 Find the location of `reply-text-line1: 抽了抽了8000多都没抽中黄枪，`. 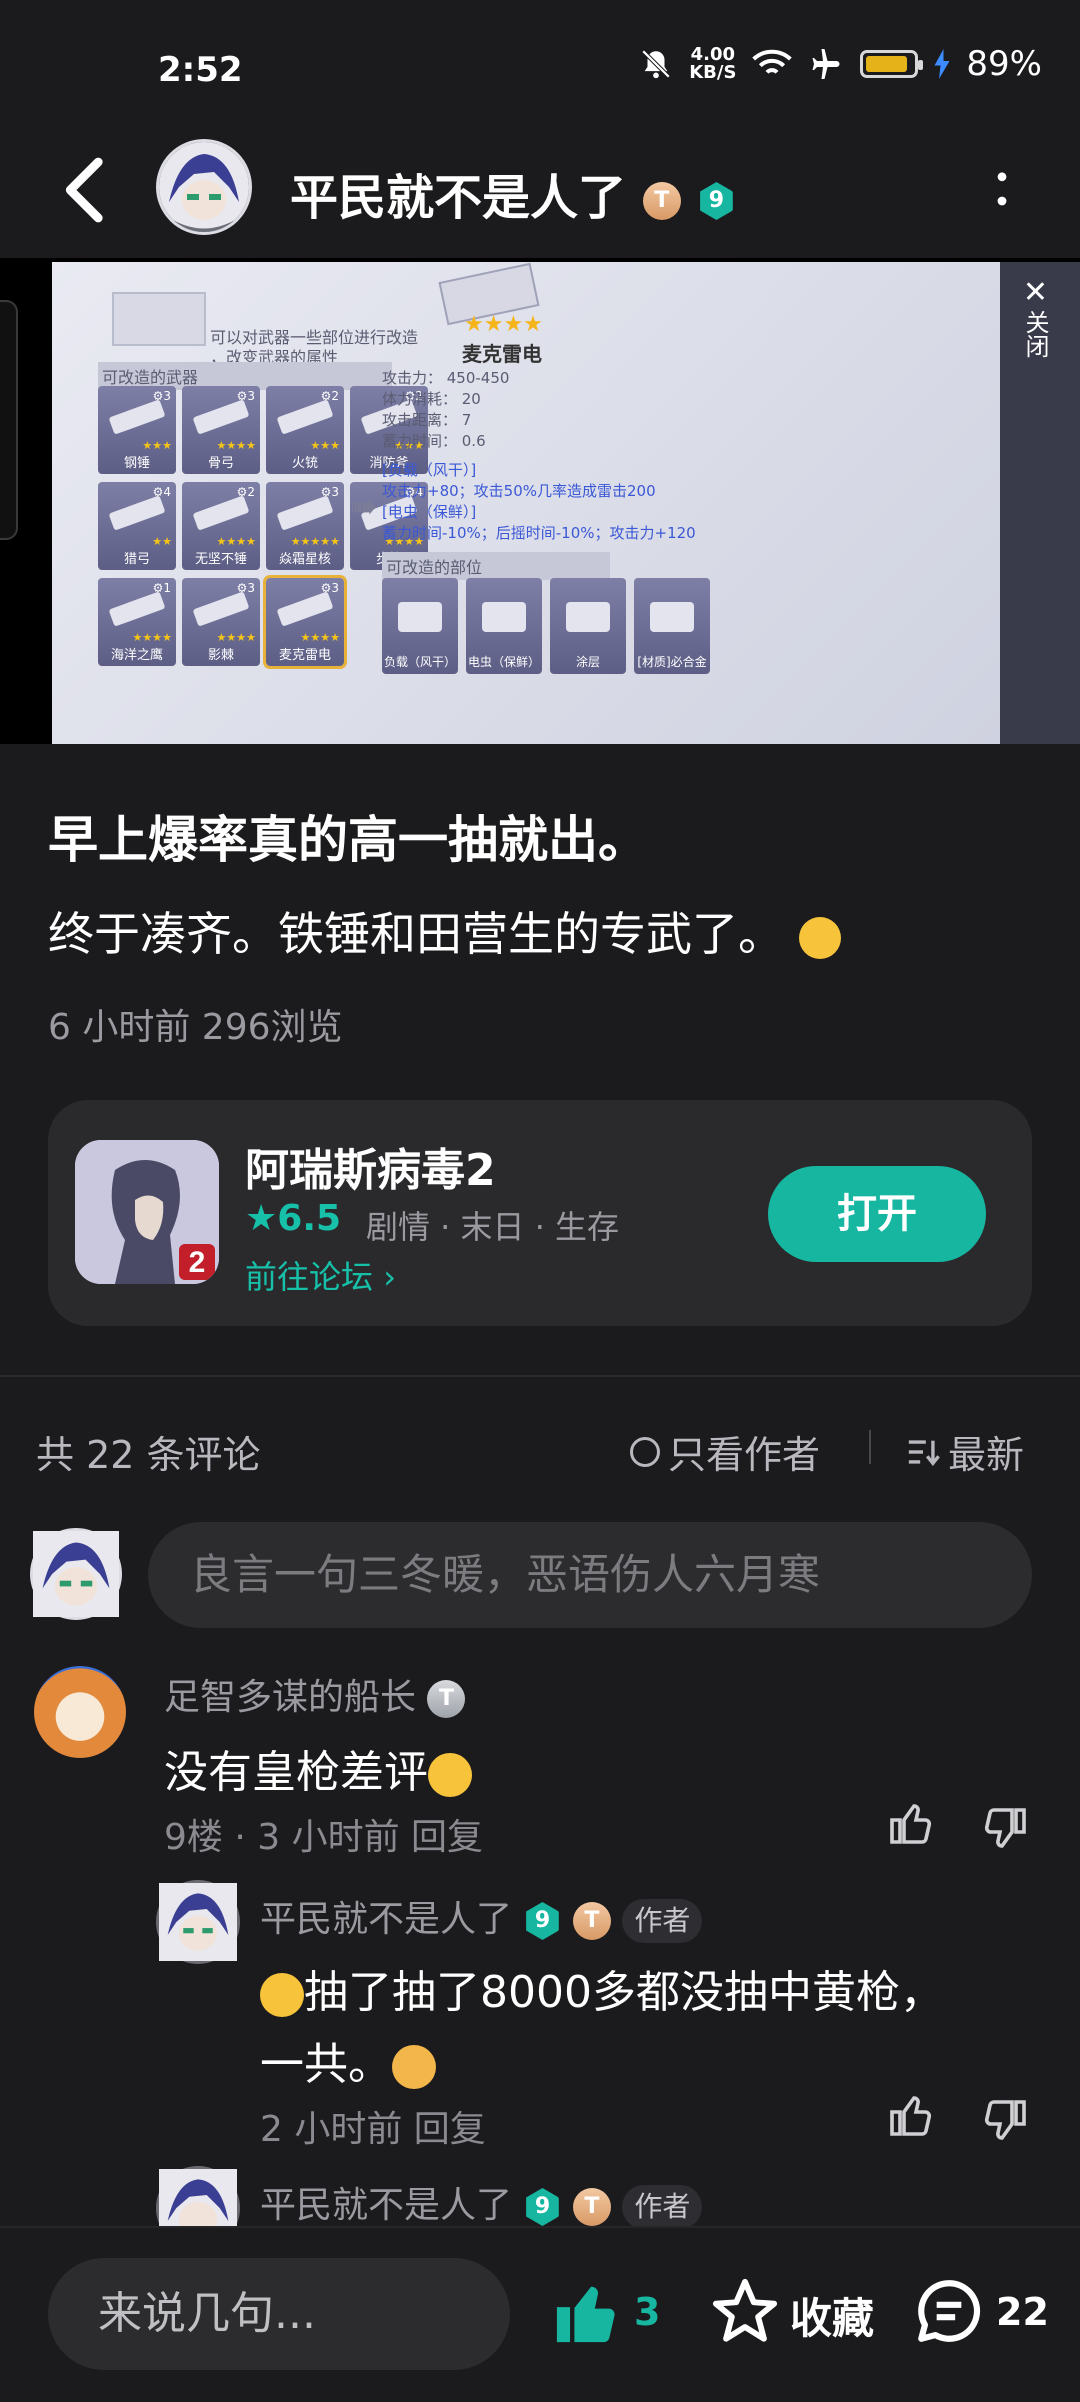

reply-text-line1: 抽了抽了8000多都没抽中黄枪， is located at coordinates (602, 1988).